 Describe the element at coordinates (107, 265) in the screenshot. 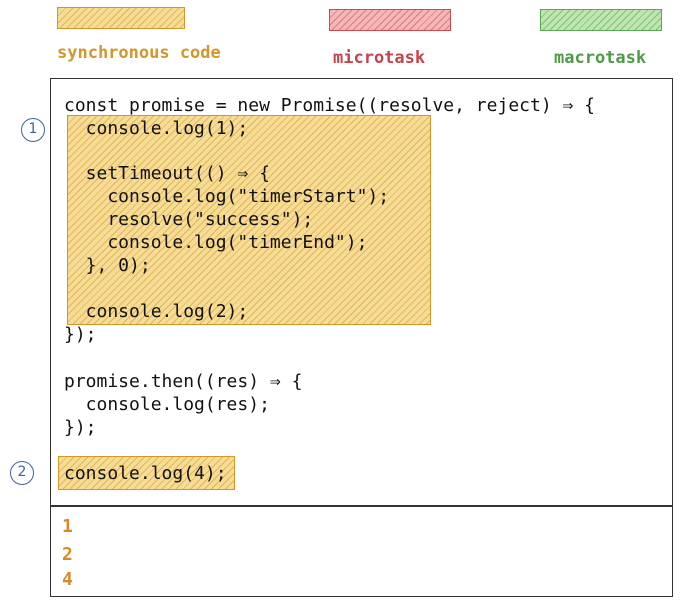

I see `code-line: }, 0);` at that location.